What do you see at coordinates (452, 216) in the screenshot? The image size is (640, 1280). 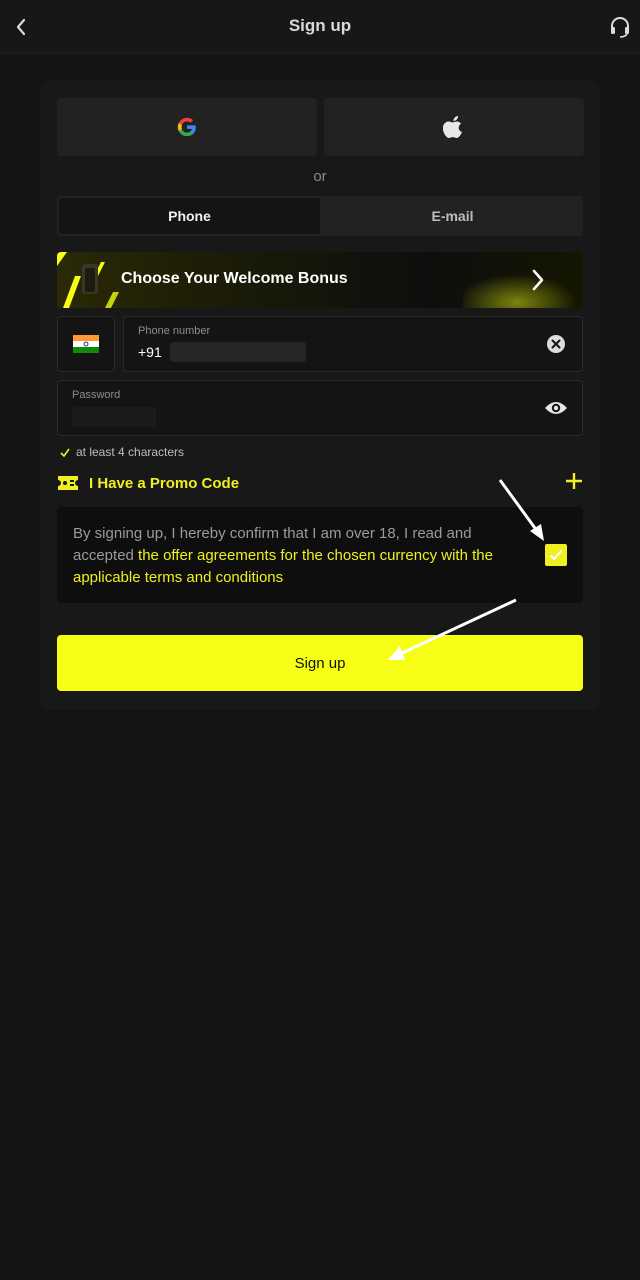 I see `tab-email: E-mail` at bounding box center [452, 216].